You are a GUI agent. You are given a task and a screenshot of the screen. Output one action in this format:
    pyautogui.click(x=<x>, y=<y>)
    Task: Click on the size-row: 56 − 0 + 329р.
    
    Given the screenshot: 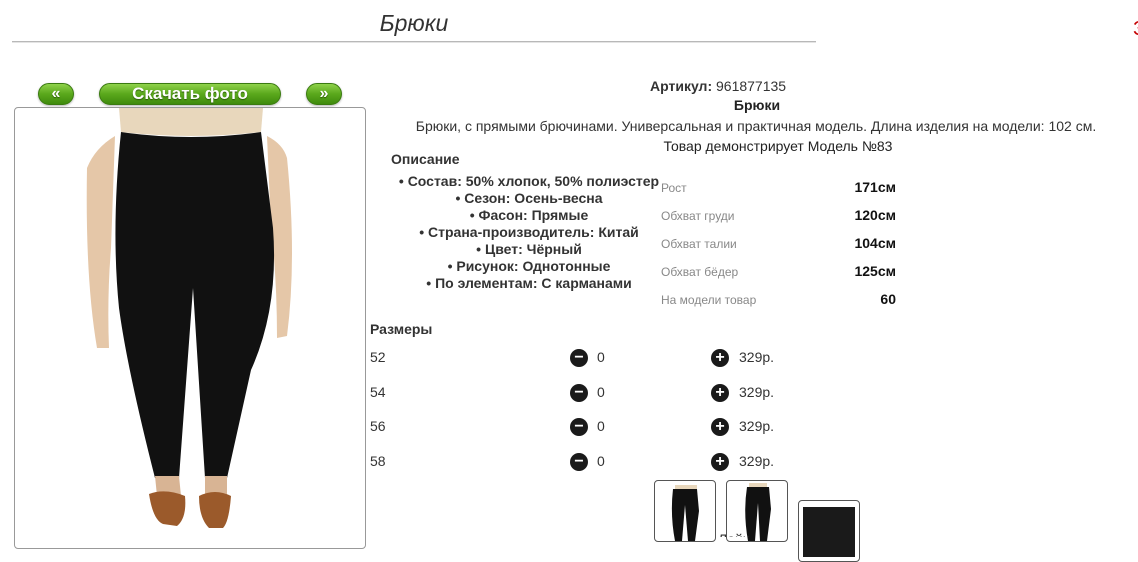 What is the action you would take?
    pyautogui.click(x=580, y=428)
    